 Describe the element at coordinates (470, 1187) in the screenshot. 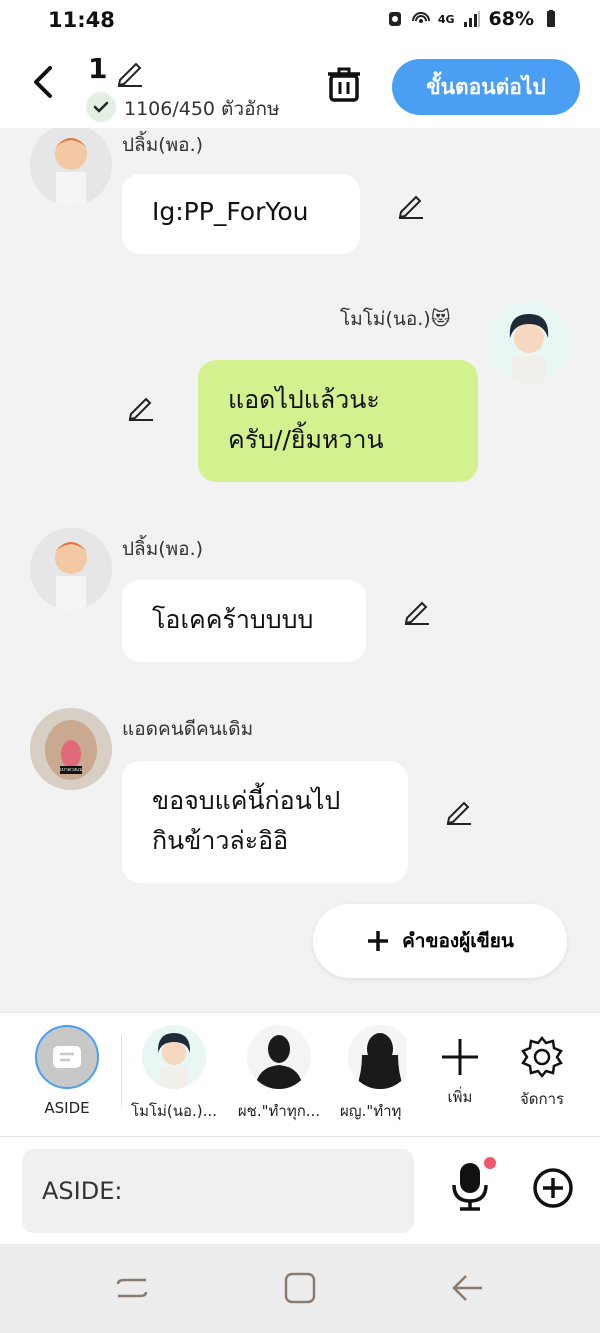

I see `microphone-icon` at that location.